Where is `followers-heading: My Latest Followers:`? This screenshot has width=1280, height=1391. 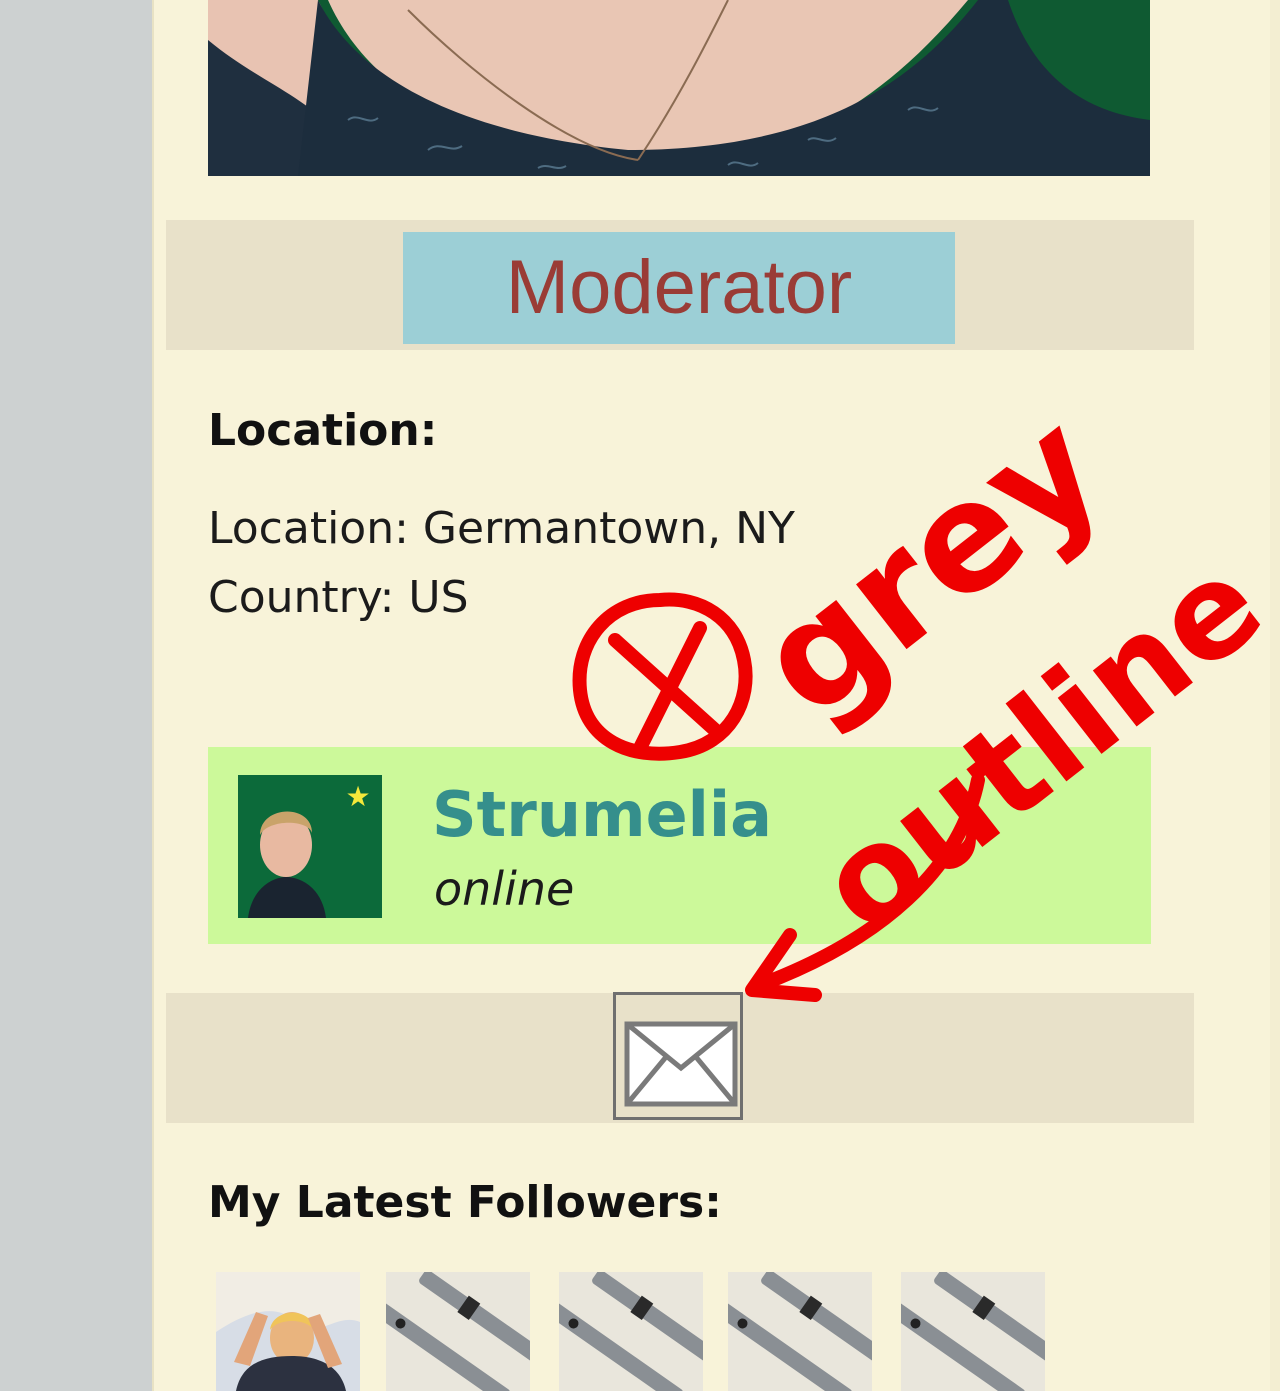
followers-heading: My Latest Followers: is located at coordinates (465, 1202).